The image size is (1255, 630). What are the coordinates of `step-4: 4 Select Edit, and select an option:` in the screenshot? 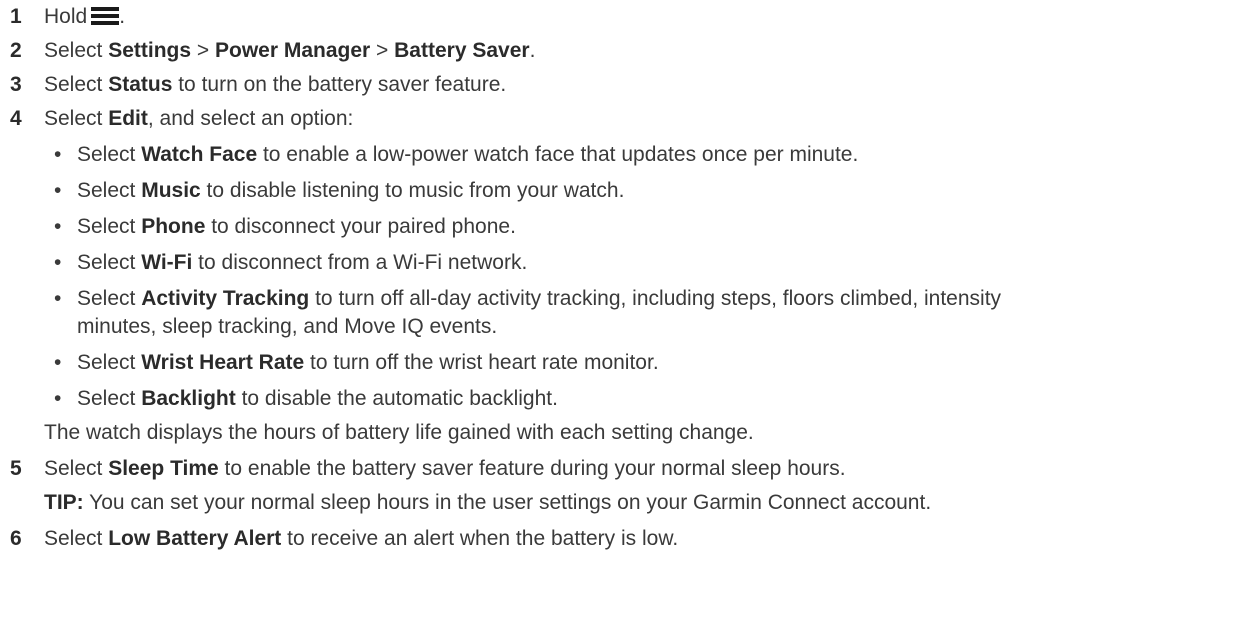 It's located at (627, 119).